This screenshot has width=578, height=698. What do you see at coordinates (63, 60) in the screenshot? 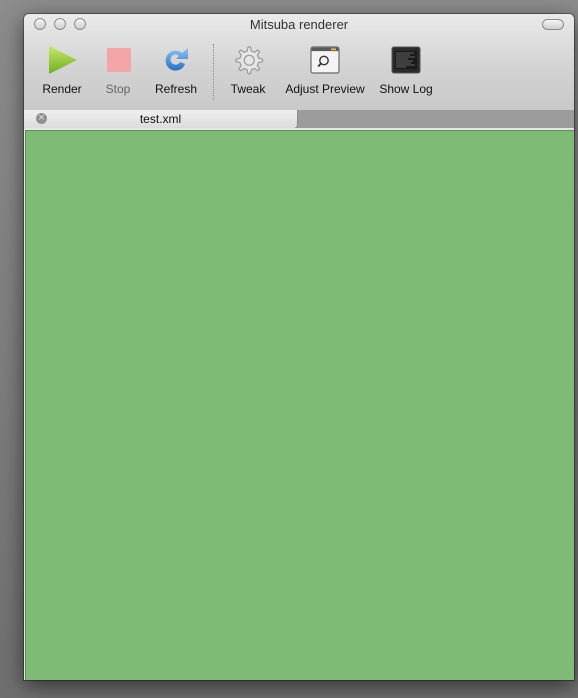
I see `play-icon` at bounding box center [63, 60].